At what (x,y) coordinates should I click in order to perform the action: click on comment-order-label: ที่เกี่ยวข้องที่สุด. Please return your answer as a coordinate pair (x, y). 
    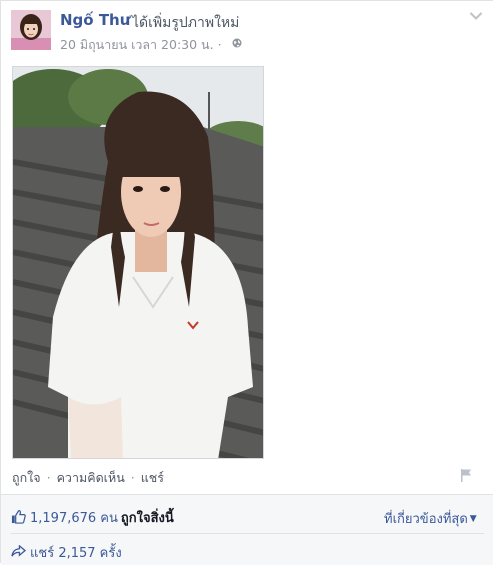
    Looking at the image, I should click on (426, 519).